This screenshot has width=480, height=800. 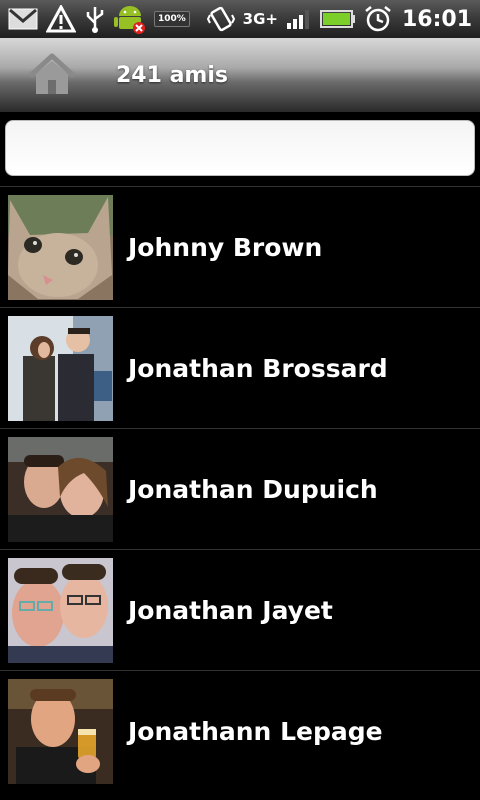 I want to click on friend-name: Jonathan Dupuich, so click(x=253, y=489).